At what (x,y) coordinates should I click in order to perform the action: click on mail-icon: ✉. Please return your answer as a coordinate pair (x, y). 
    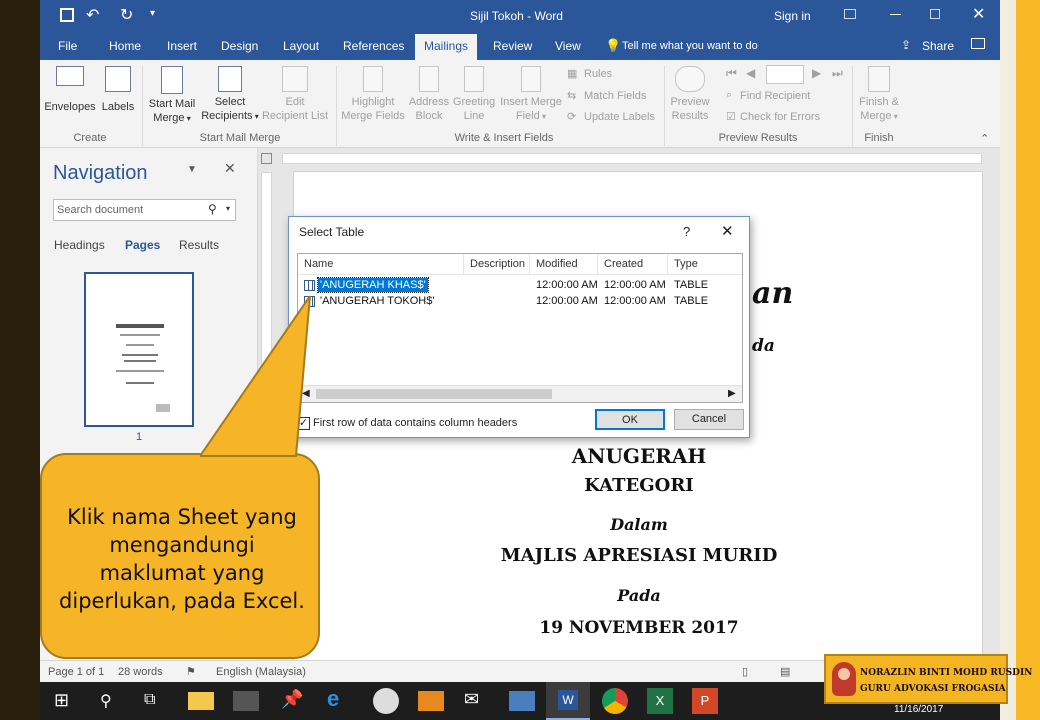
    Looking at the image, I should click on (477, 702).